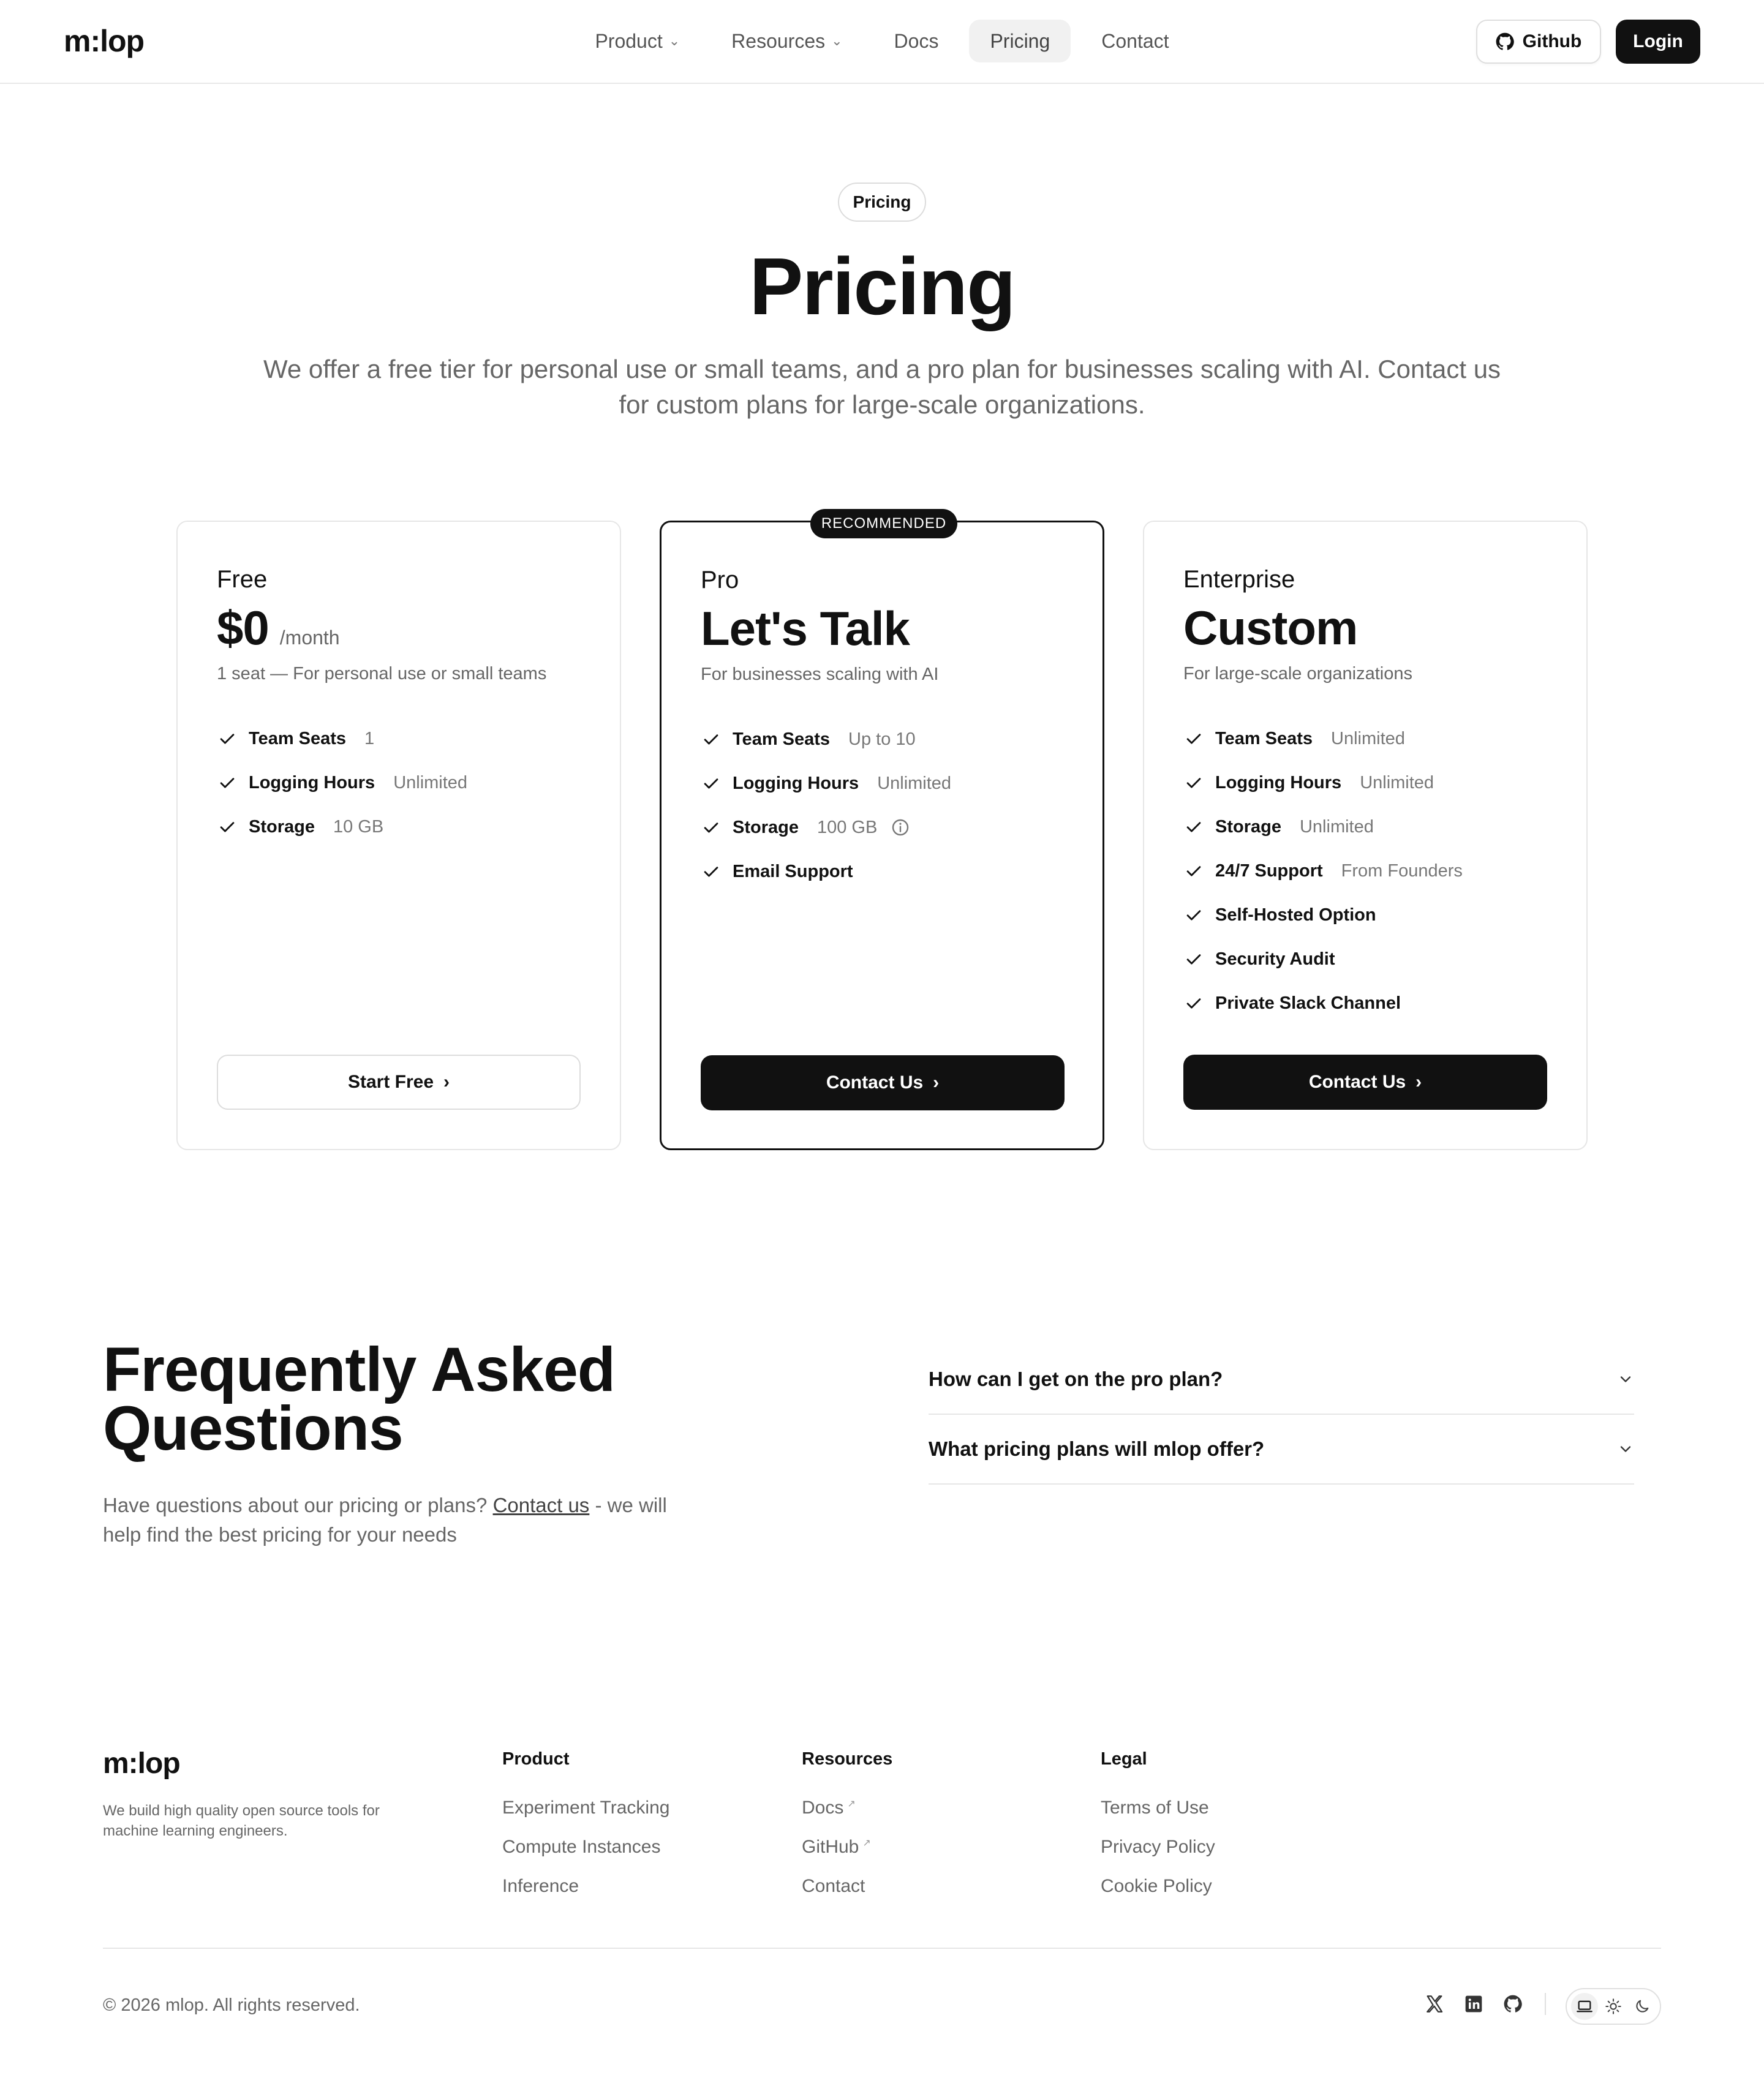 Image resolution: width=1764 pixels, height=2075 pixels. I want to click on feature-label: Security Audit, so click(1275, 959).